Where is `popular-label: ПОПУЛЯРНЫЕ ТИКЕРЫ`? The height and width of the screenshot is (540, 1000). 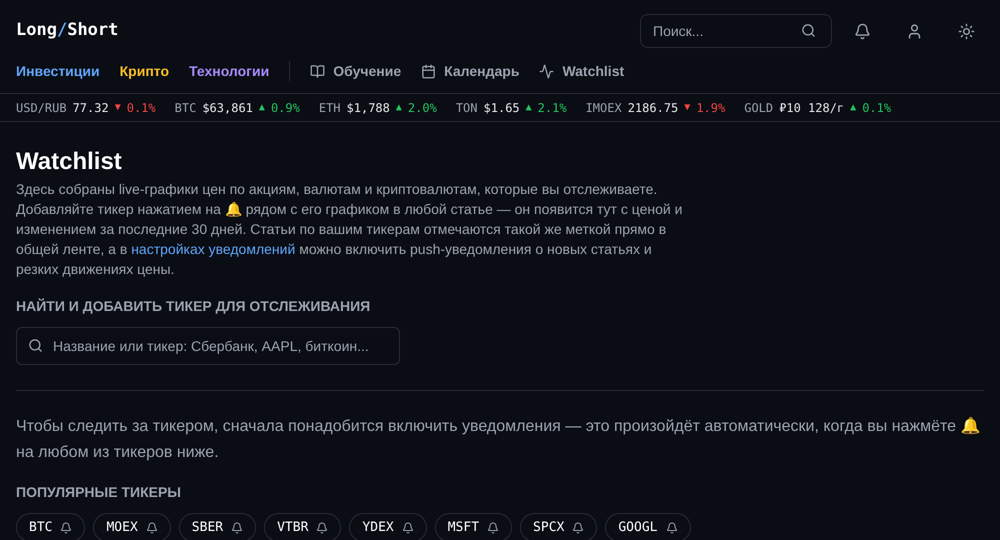
popular-label: ПОПУЛЯРНЫЕ ТИКЕРЫ is located at coordinates (99, 492).